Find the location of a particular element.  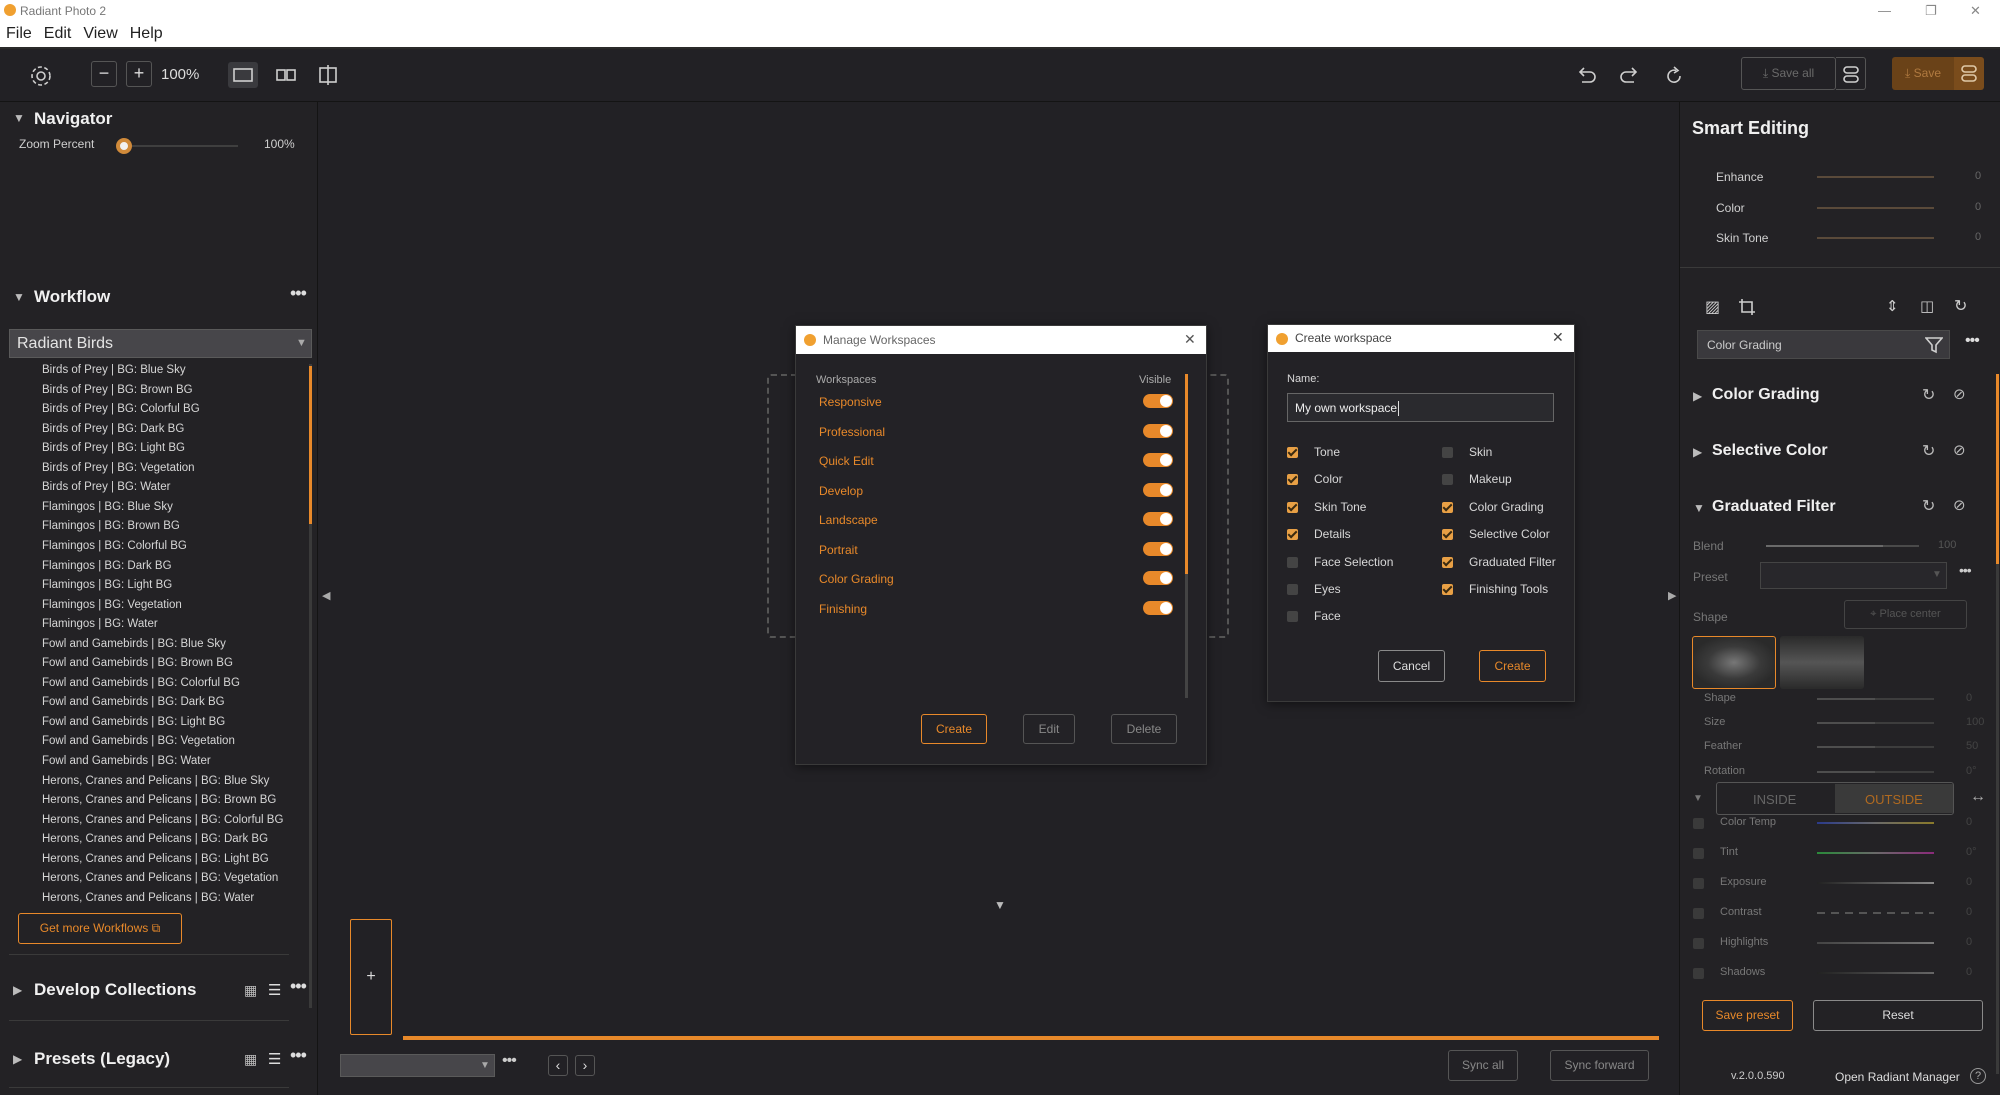

workflow-list-item: Birds of Prey | BG: Brown BG is located at coordinates (117, 390).